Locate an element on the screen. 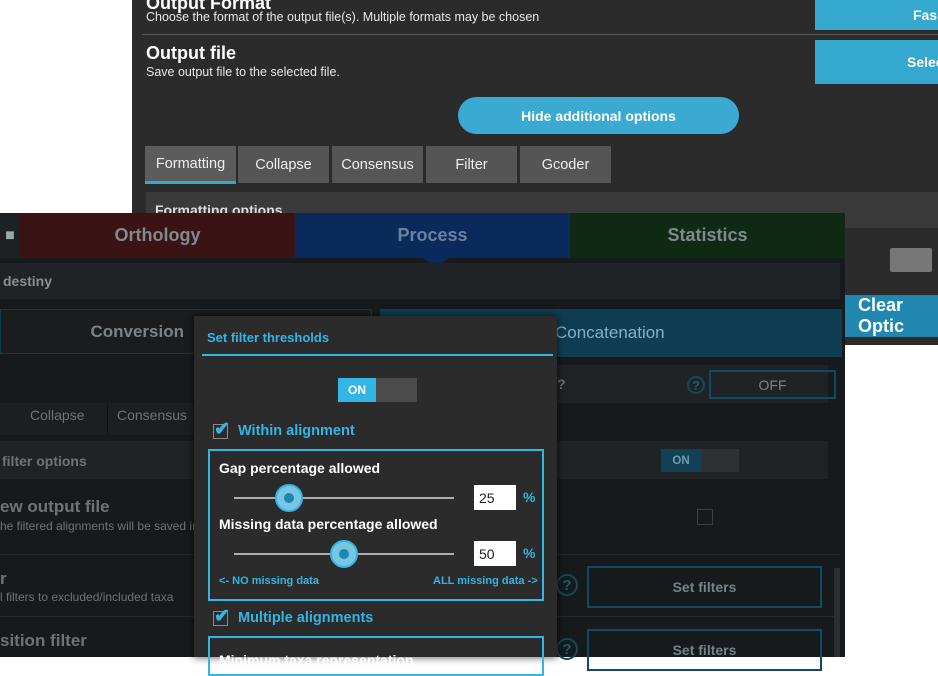 The height and width of the screenshot is (676, 938). tab-process: Process is located at coordinates (432, 235).